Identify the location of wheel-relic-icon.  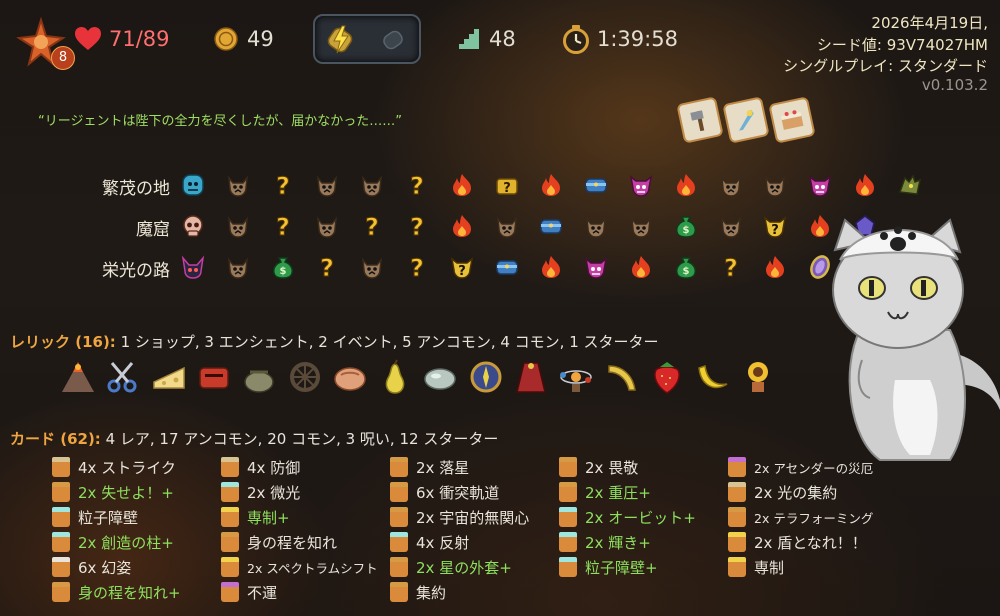
(305, 377).